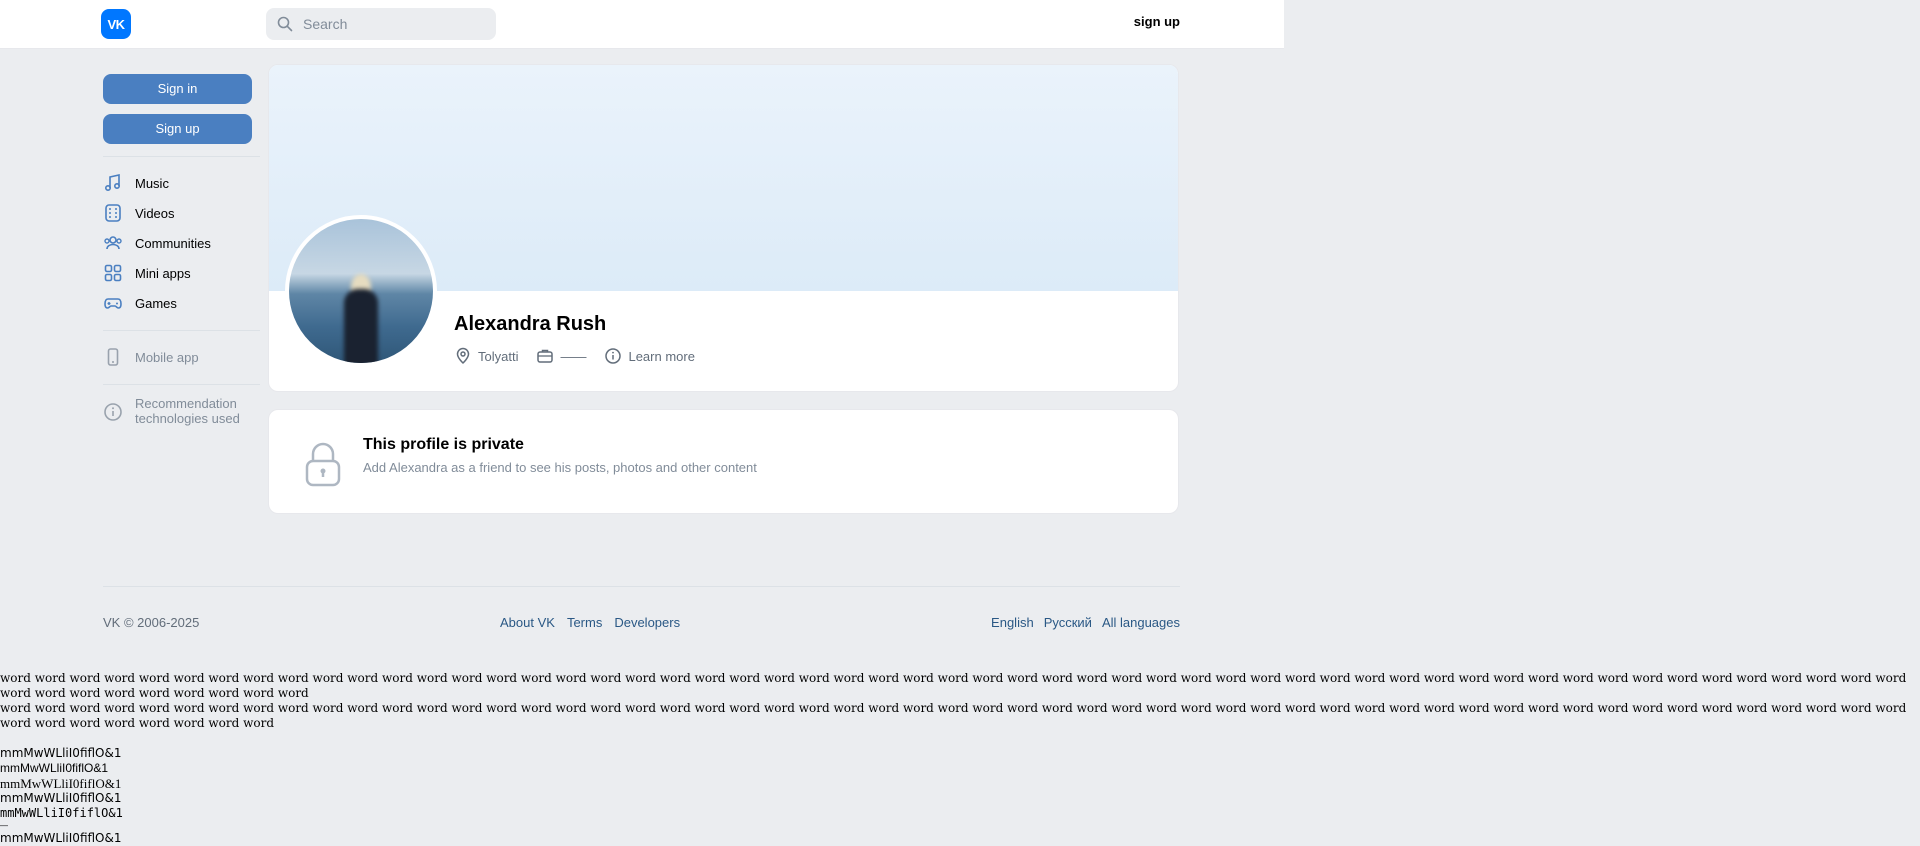 The width and height of the screenshot is (1920, 846). What do you see at coordinates (584, 622) in the screenshot?
I see `footer-link-terms: Terms` at bounding box center [584, 622].